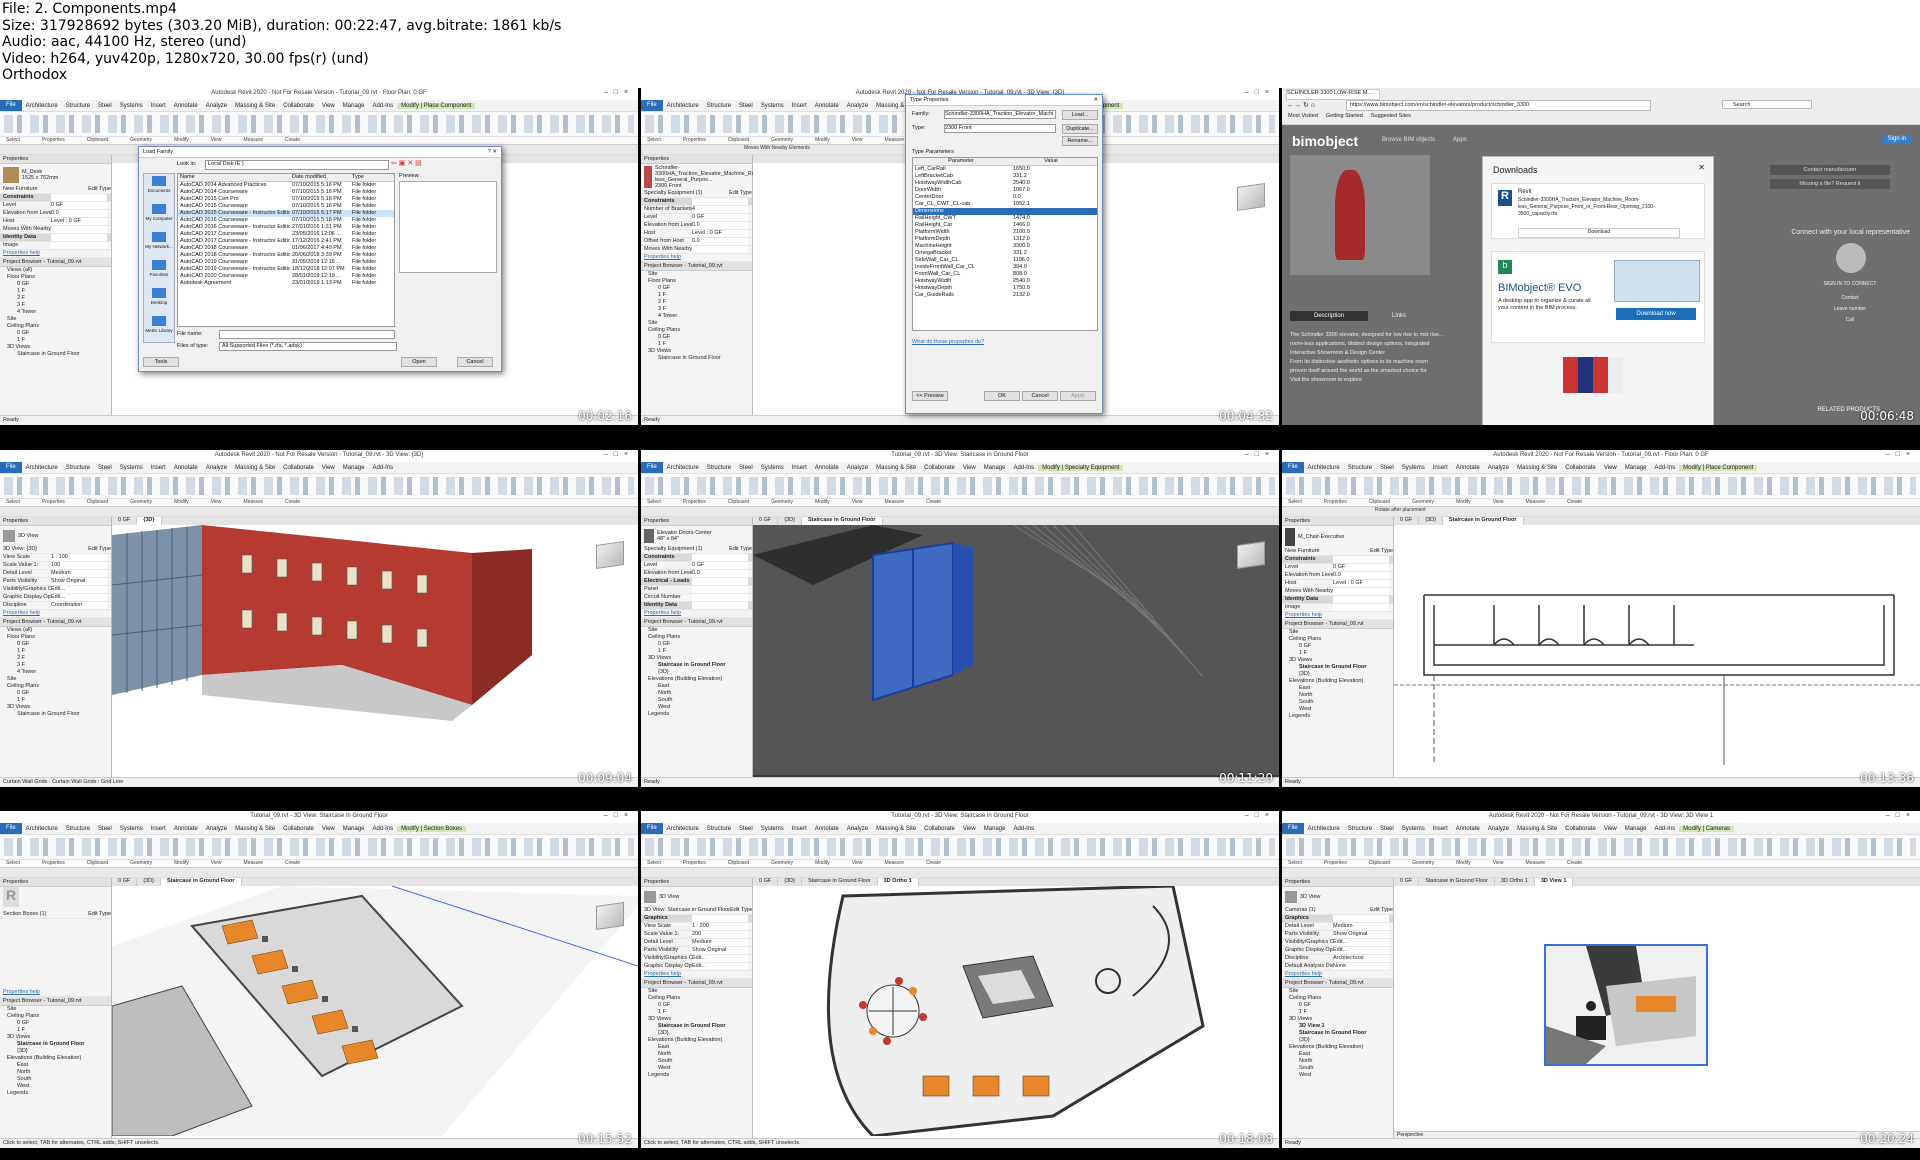 This screenshot has width=1920, height=1160. What do you see at coordinates (1361, 575) in the screenshot?
I see `property-value: 0.0` at bounding box center [1361, 575].